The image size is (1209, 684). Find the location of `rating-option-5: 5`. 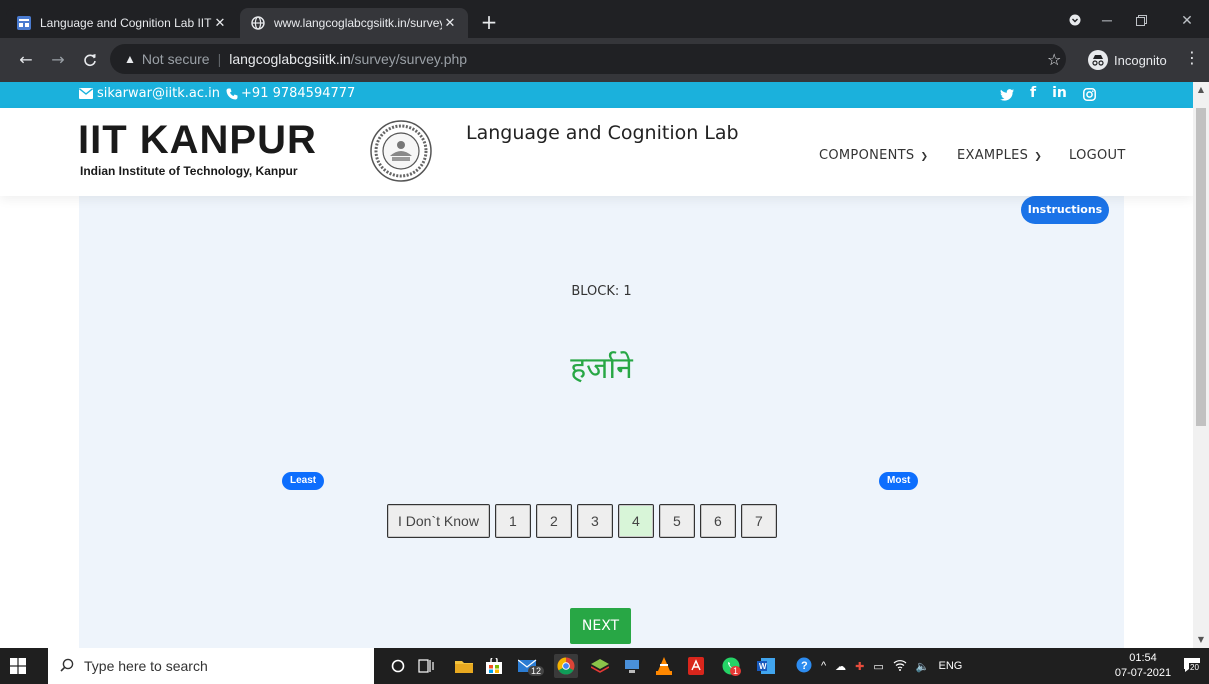

rating-option-5: 5 is located at coordinates (676, 521).